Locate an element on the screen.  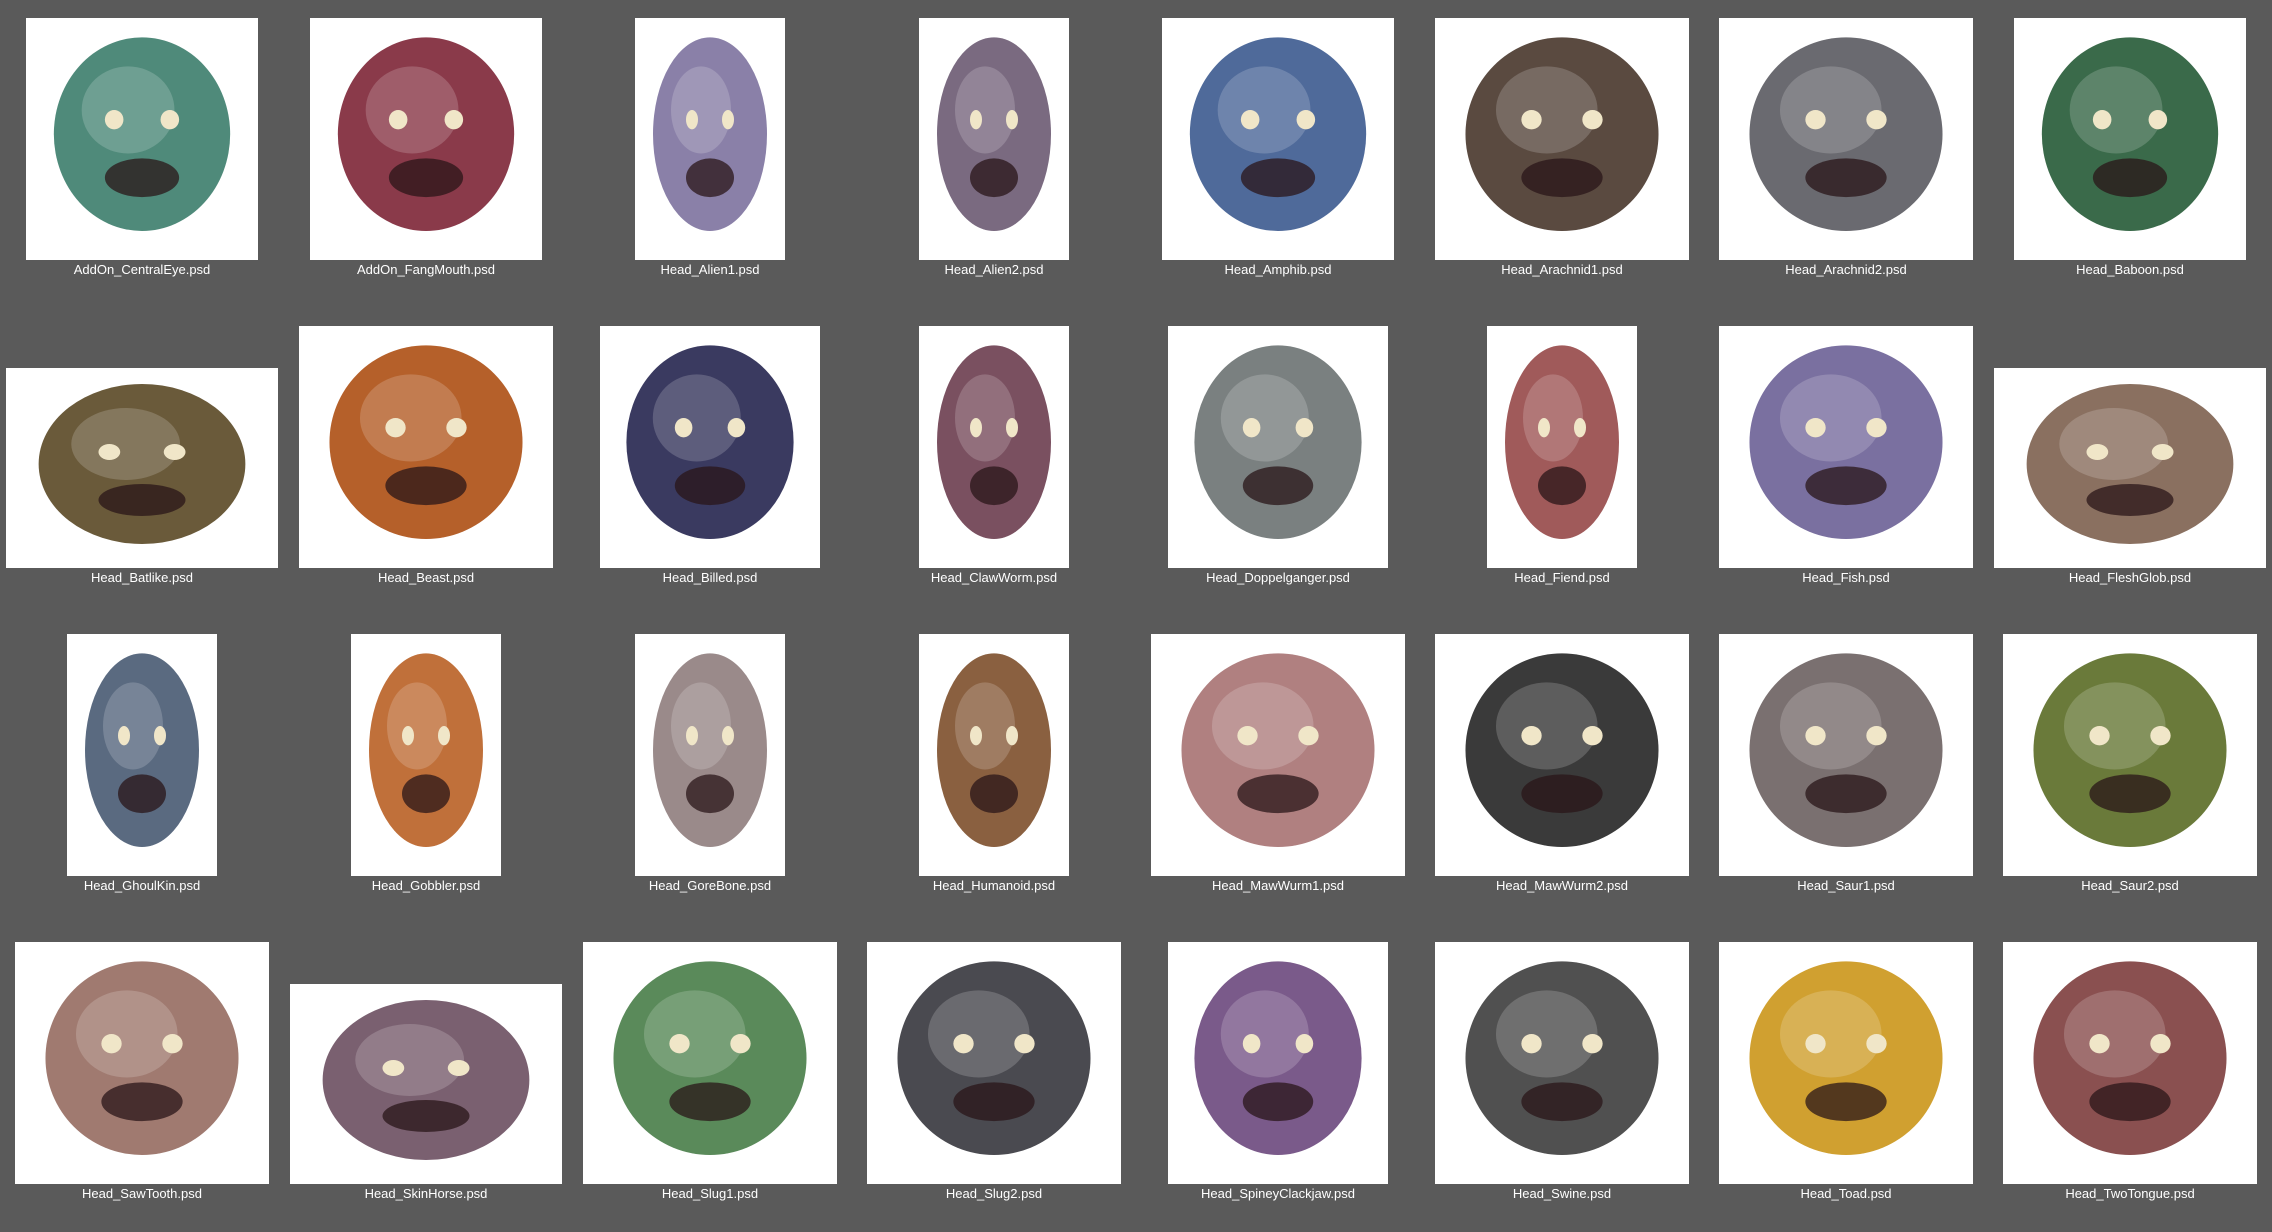
file-item: Head_Swine.psd is located at coordinates (1562, 1078).